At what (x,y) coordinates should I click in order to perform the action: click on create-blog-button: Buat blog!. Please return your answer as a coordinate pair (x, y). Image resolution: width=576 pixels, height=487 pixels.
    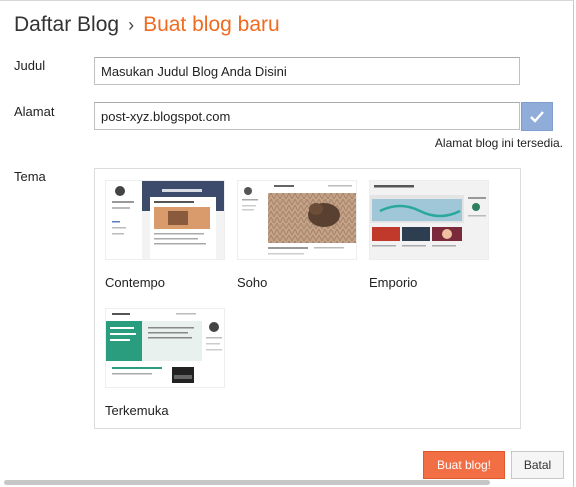
    Looking at the image, I should click on (464, 465).